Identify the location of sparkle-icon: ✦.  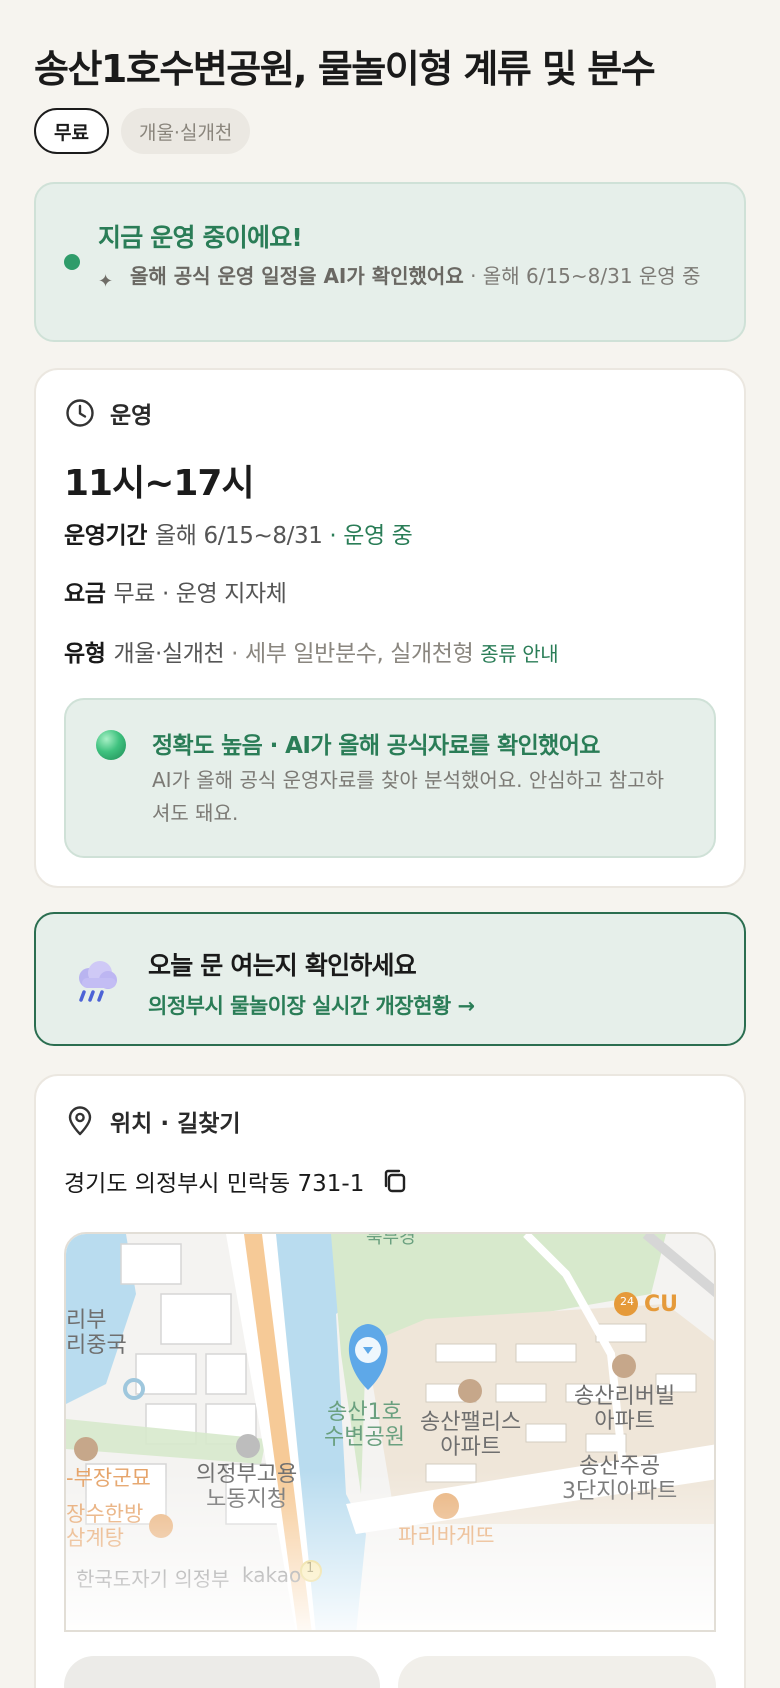
(106, 281).